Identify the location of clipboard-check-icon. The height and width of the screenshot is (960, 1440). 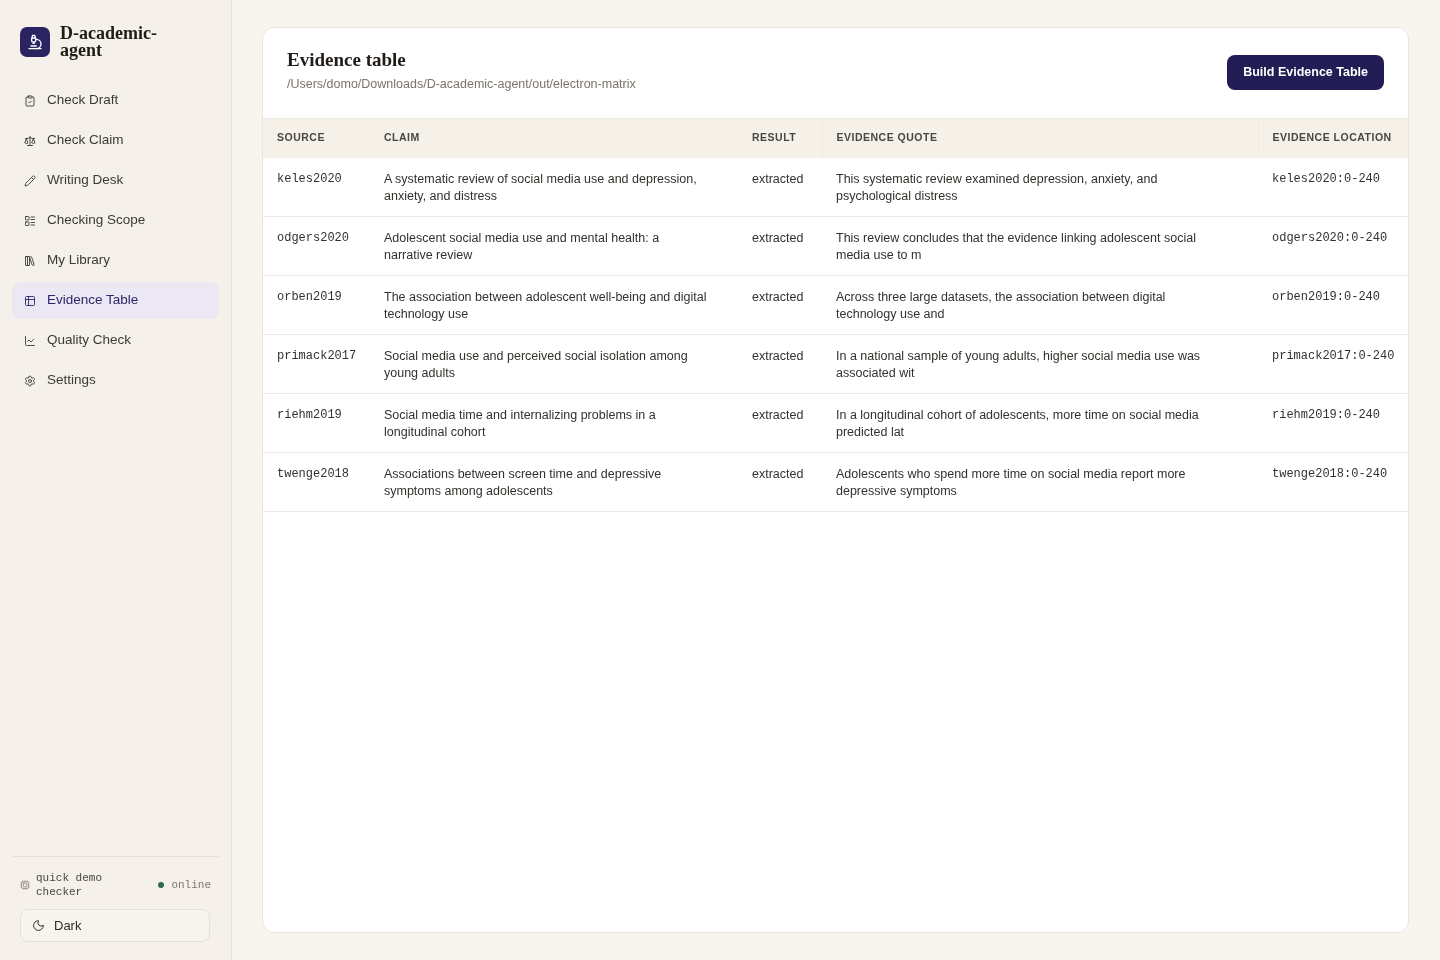
(30, 100).